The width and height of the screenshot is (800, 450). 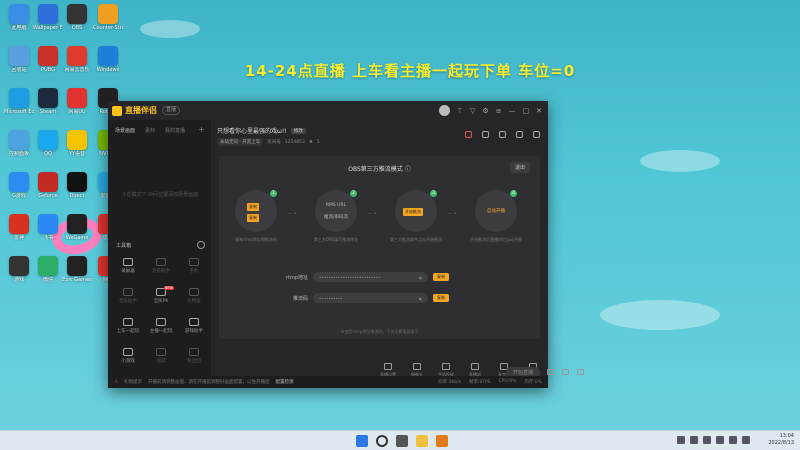 I want to click on desktop-icon: 此电脑, so click(x=19, y=17).